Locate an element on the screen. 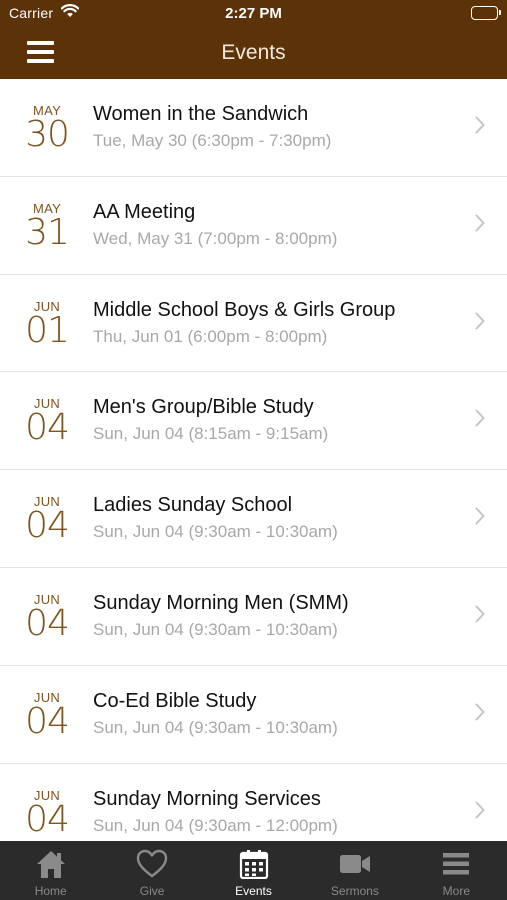 This screenshot has width=507, height=900. event-time: Sun, Jun 04 (9:30am - 12:00pm) is located at coordinates (215, 825).